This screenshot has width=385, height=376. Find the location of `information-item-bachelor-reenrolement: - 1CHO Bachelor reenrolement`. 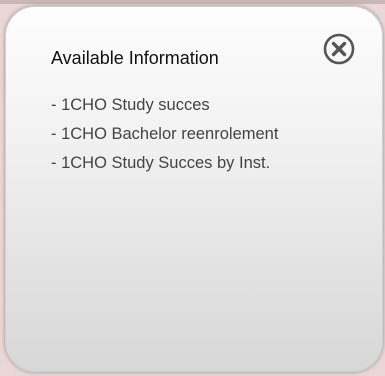

information-item-bachelor-reenrolement: - 1CHO Bachelor reenrolement is located at coordinates (164, 134).